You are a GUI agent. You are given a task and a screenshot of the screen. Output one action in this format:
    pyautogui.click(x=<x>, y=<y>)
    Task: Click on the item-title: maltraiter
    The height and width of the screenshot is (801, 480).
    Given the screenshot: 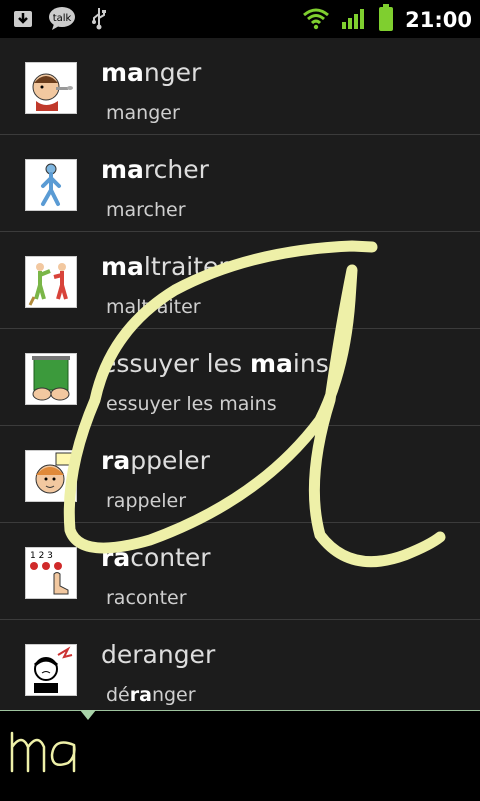 What is the action you would take?
    pyautogui.click(x=165, y=266)
    